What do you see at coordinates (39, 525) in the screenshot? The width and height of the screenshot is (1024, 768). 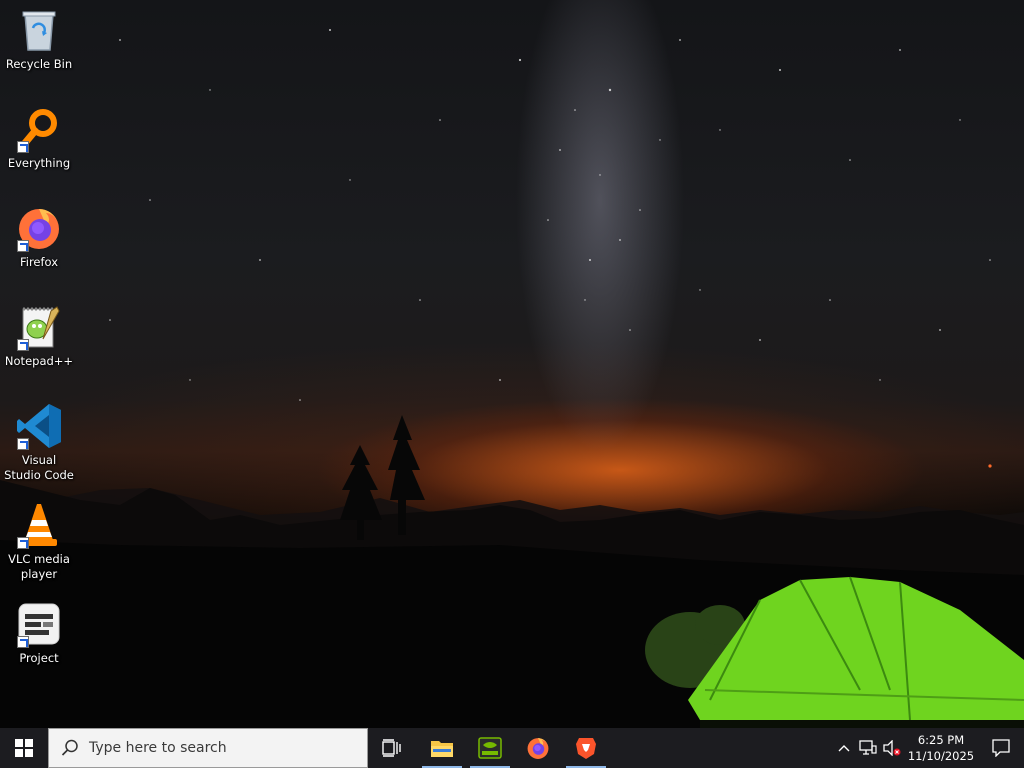 I see `vlc-cone-icon` at bounding box center [39, 525].